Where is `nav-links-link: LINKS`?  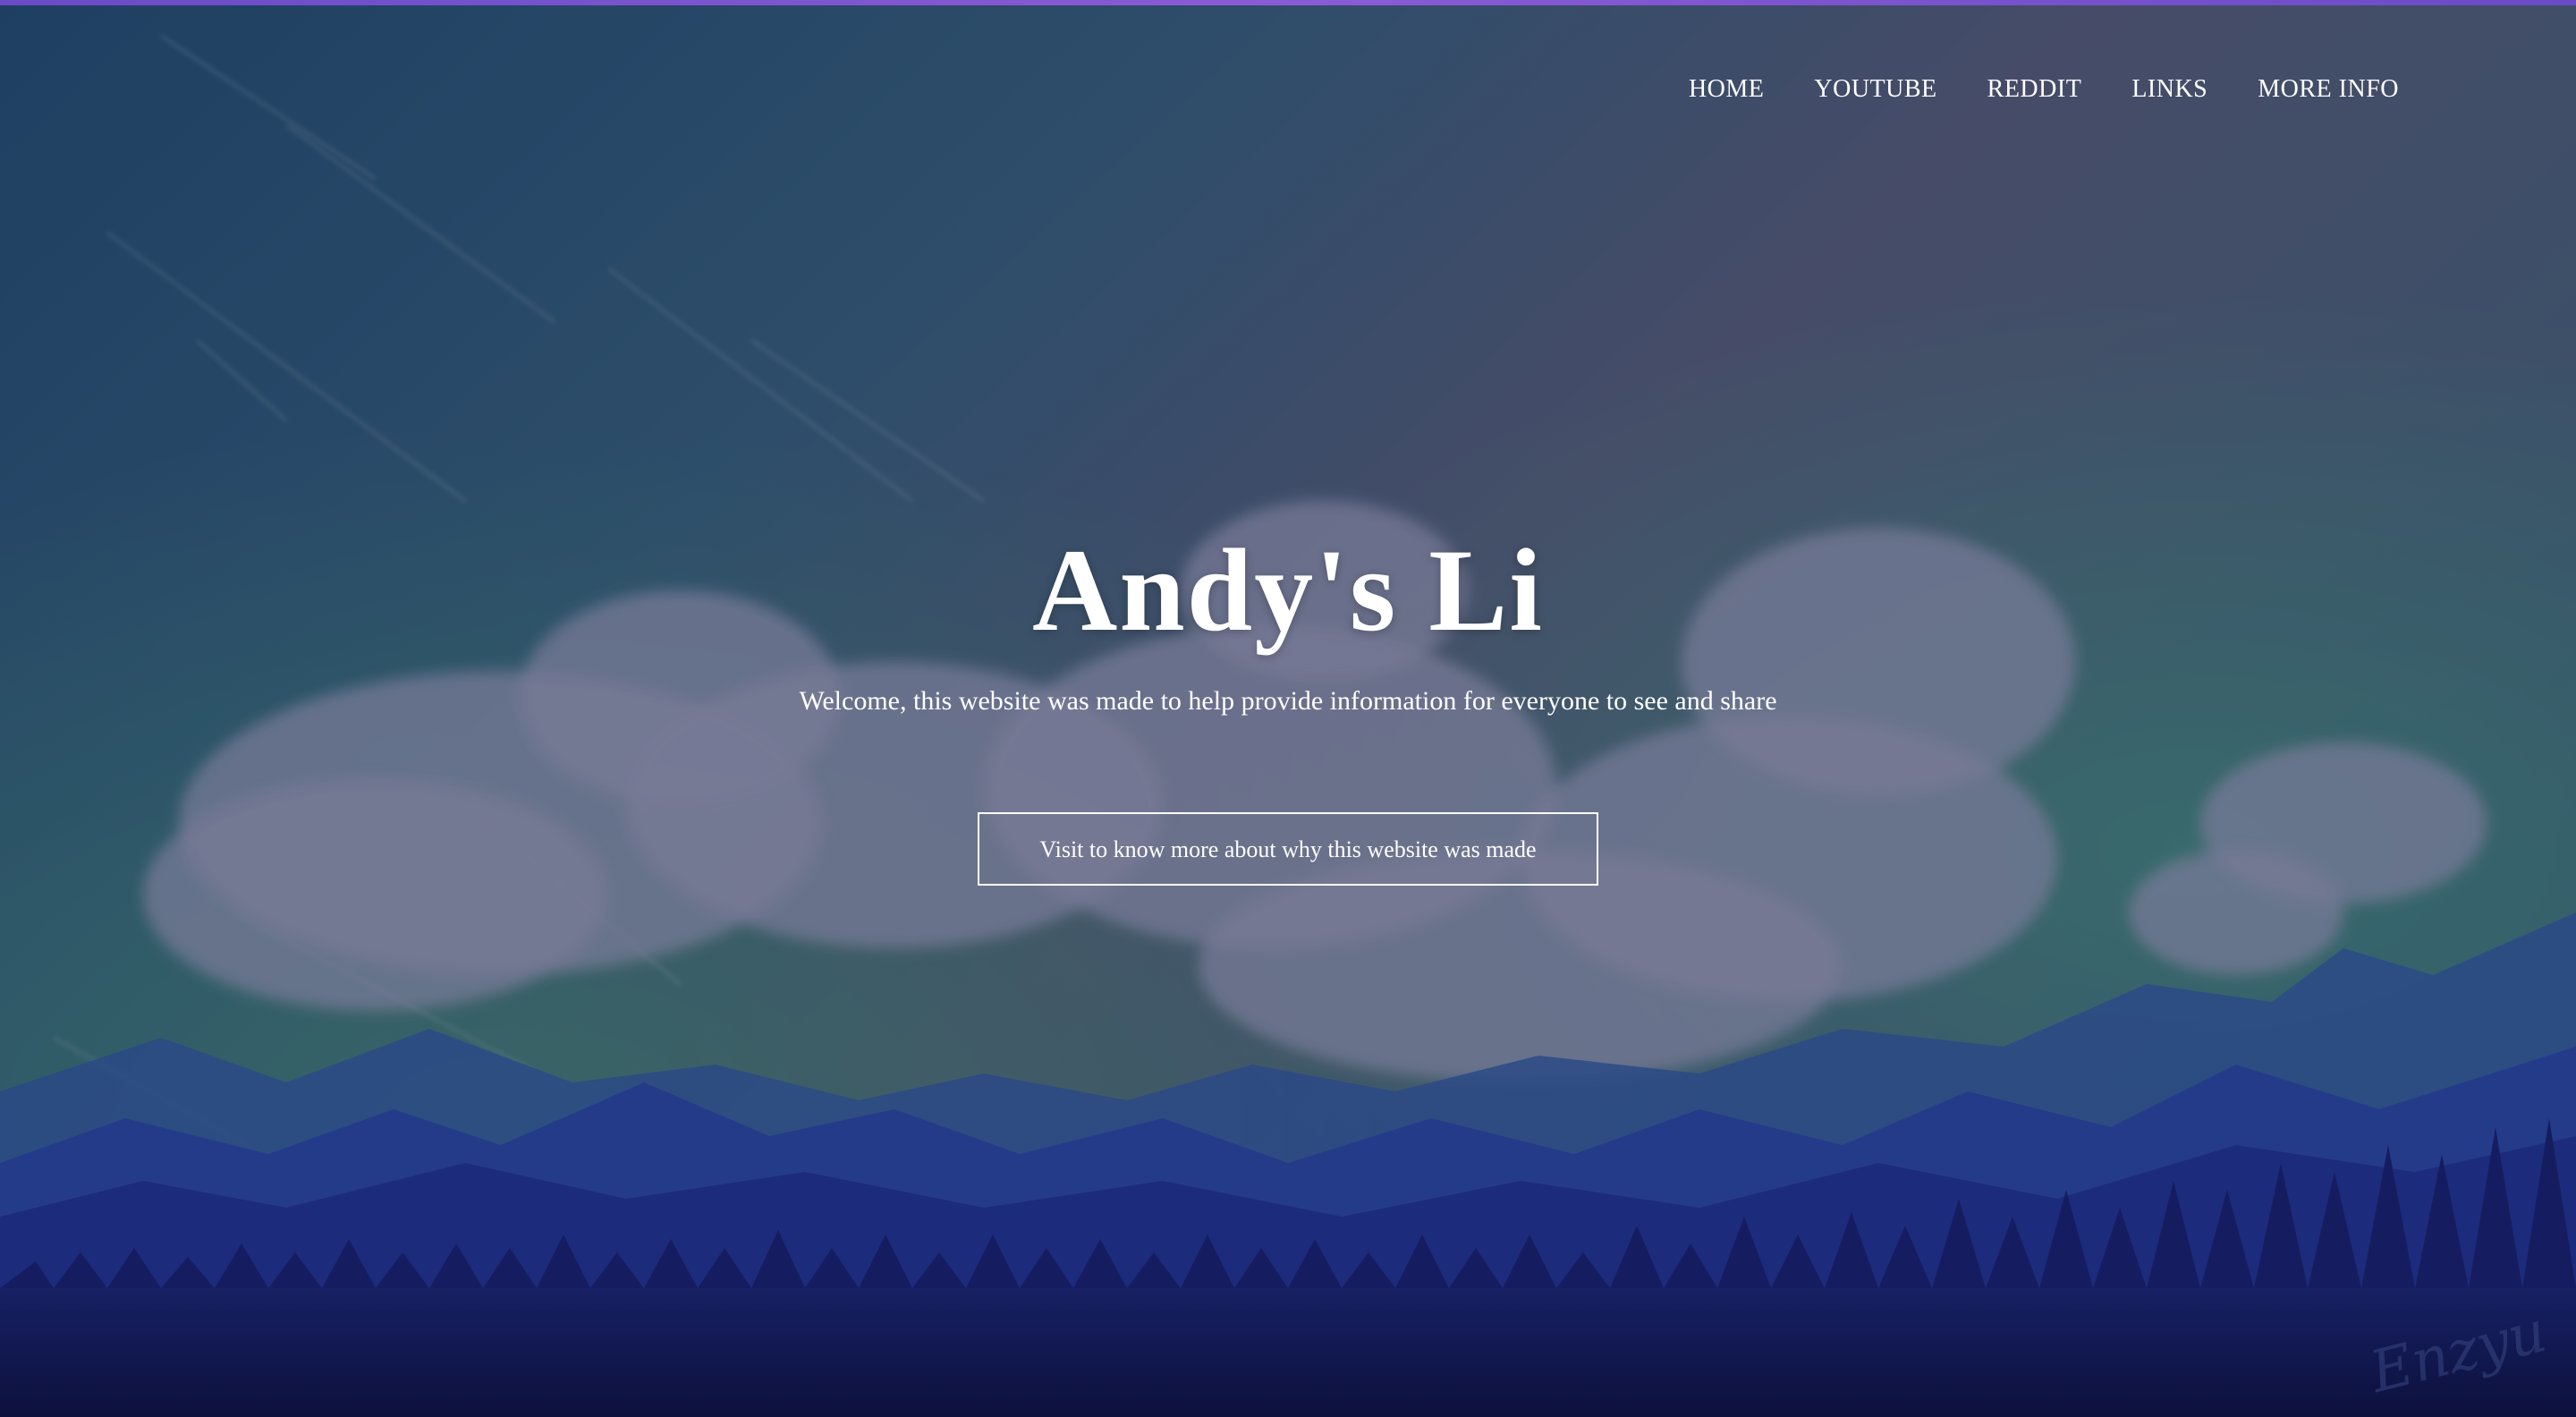
nav-links-link: LINKS is located at coordinates (2144, 90).